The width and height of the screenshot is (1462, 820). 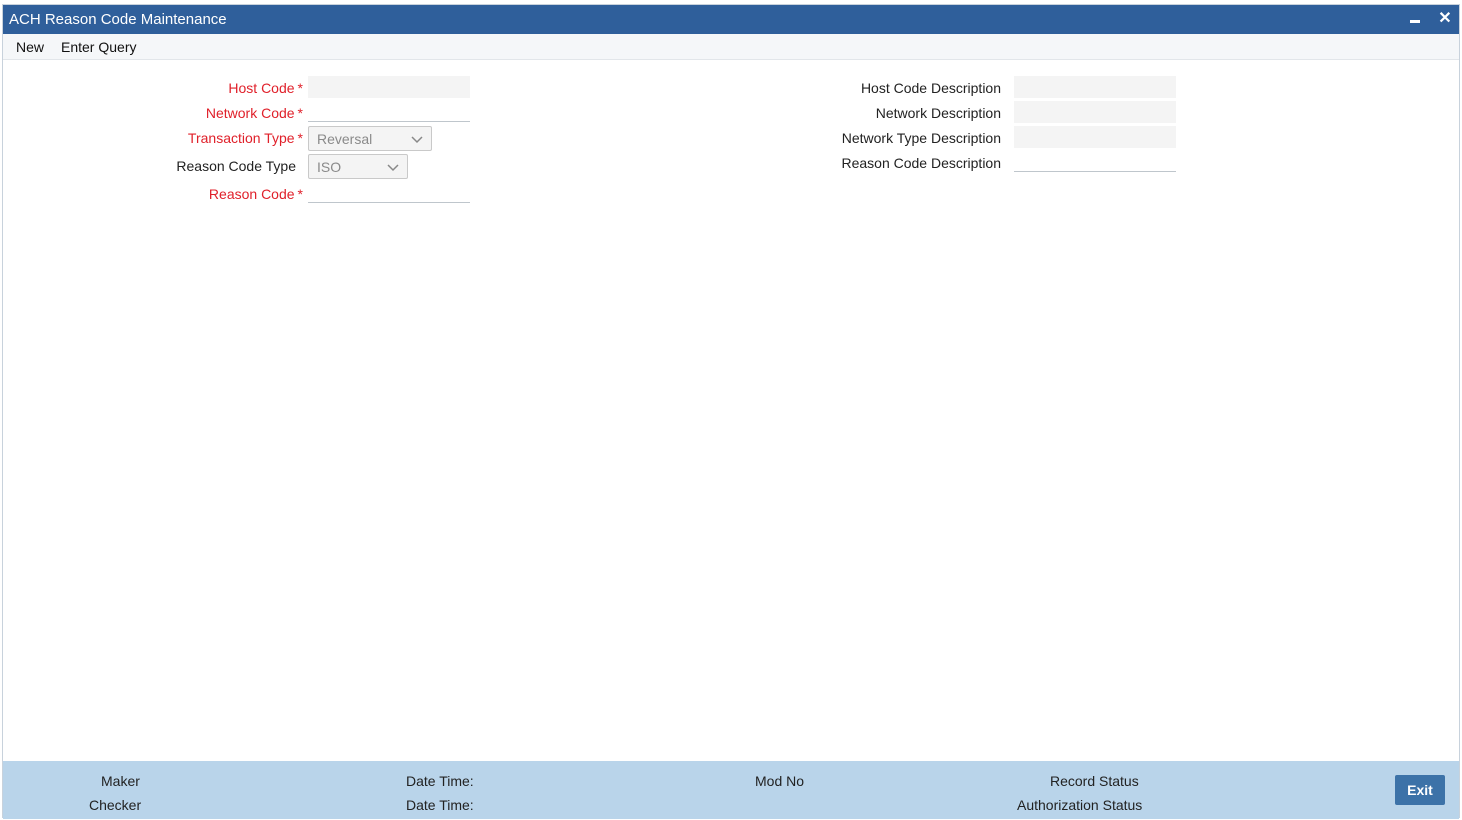 I want to click on reason-code-type-label: Reason Code Type, so click(x=236, y=166).